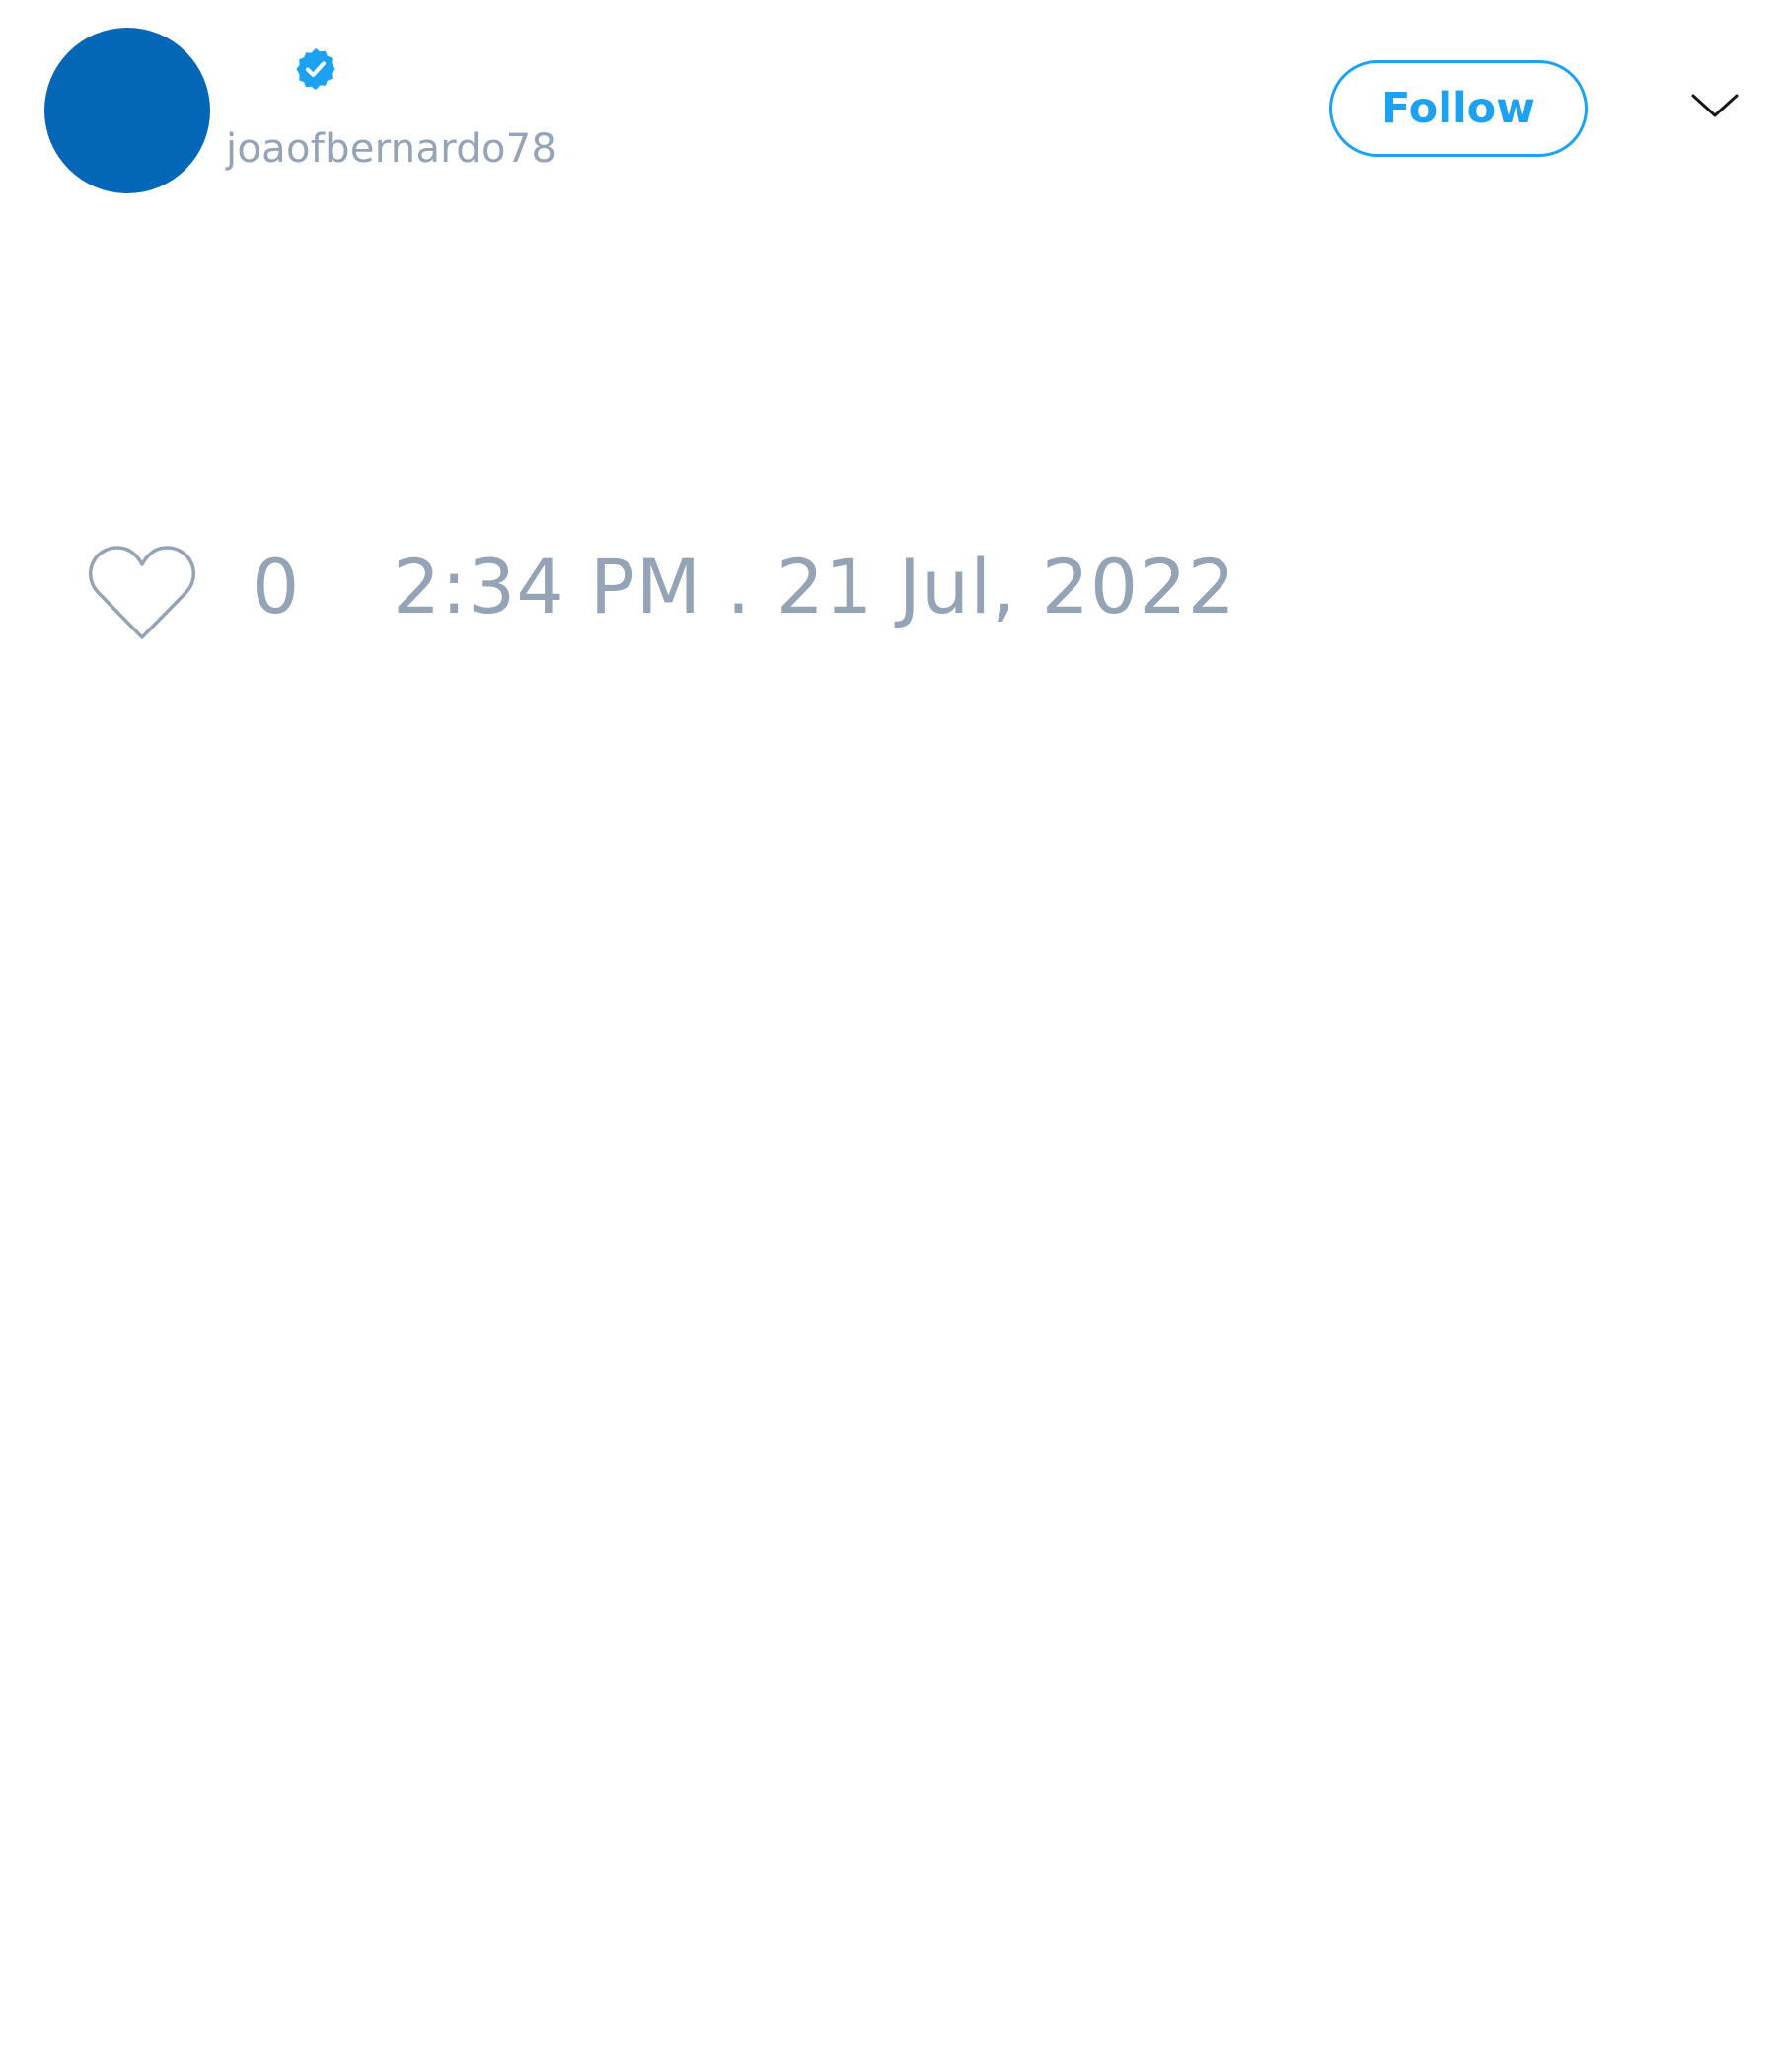 This screenshot has height=2072, width=1776. What do you see at coordinates (283, 69) in the screenshot?
I see `author-name-row` at bounding box center [283, 69].